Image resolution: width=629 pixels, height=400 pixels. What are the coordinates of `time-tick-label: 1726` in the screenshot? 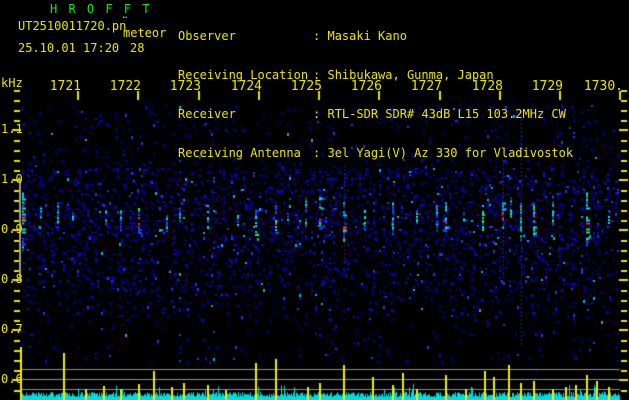 It's located at (366, 86).